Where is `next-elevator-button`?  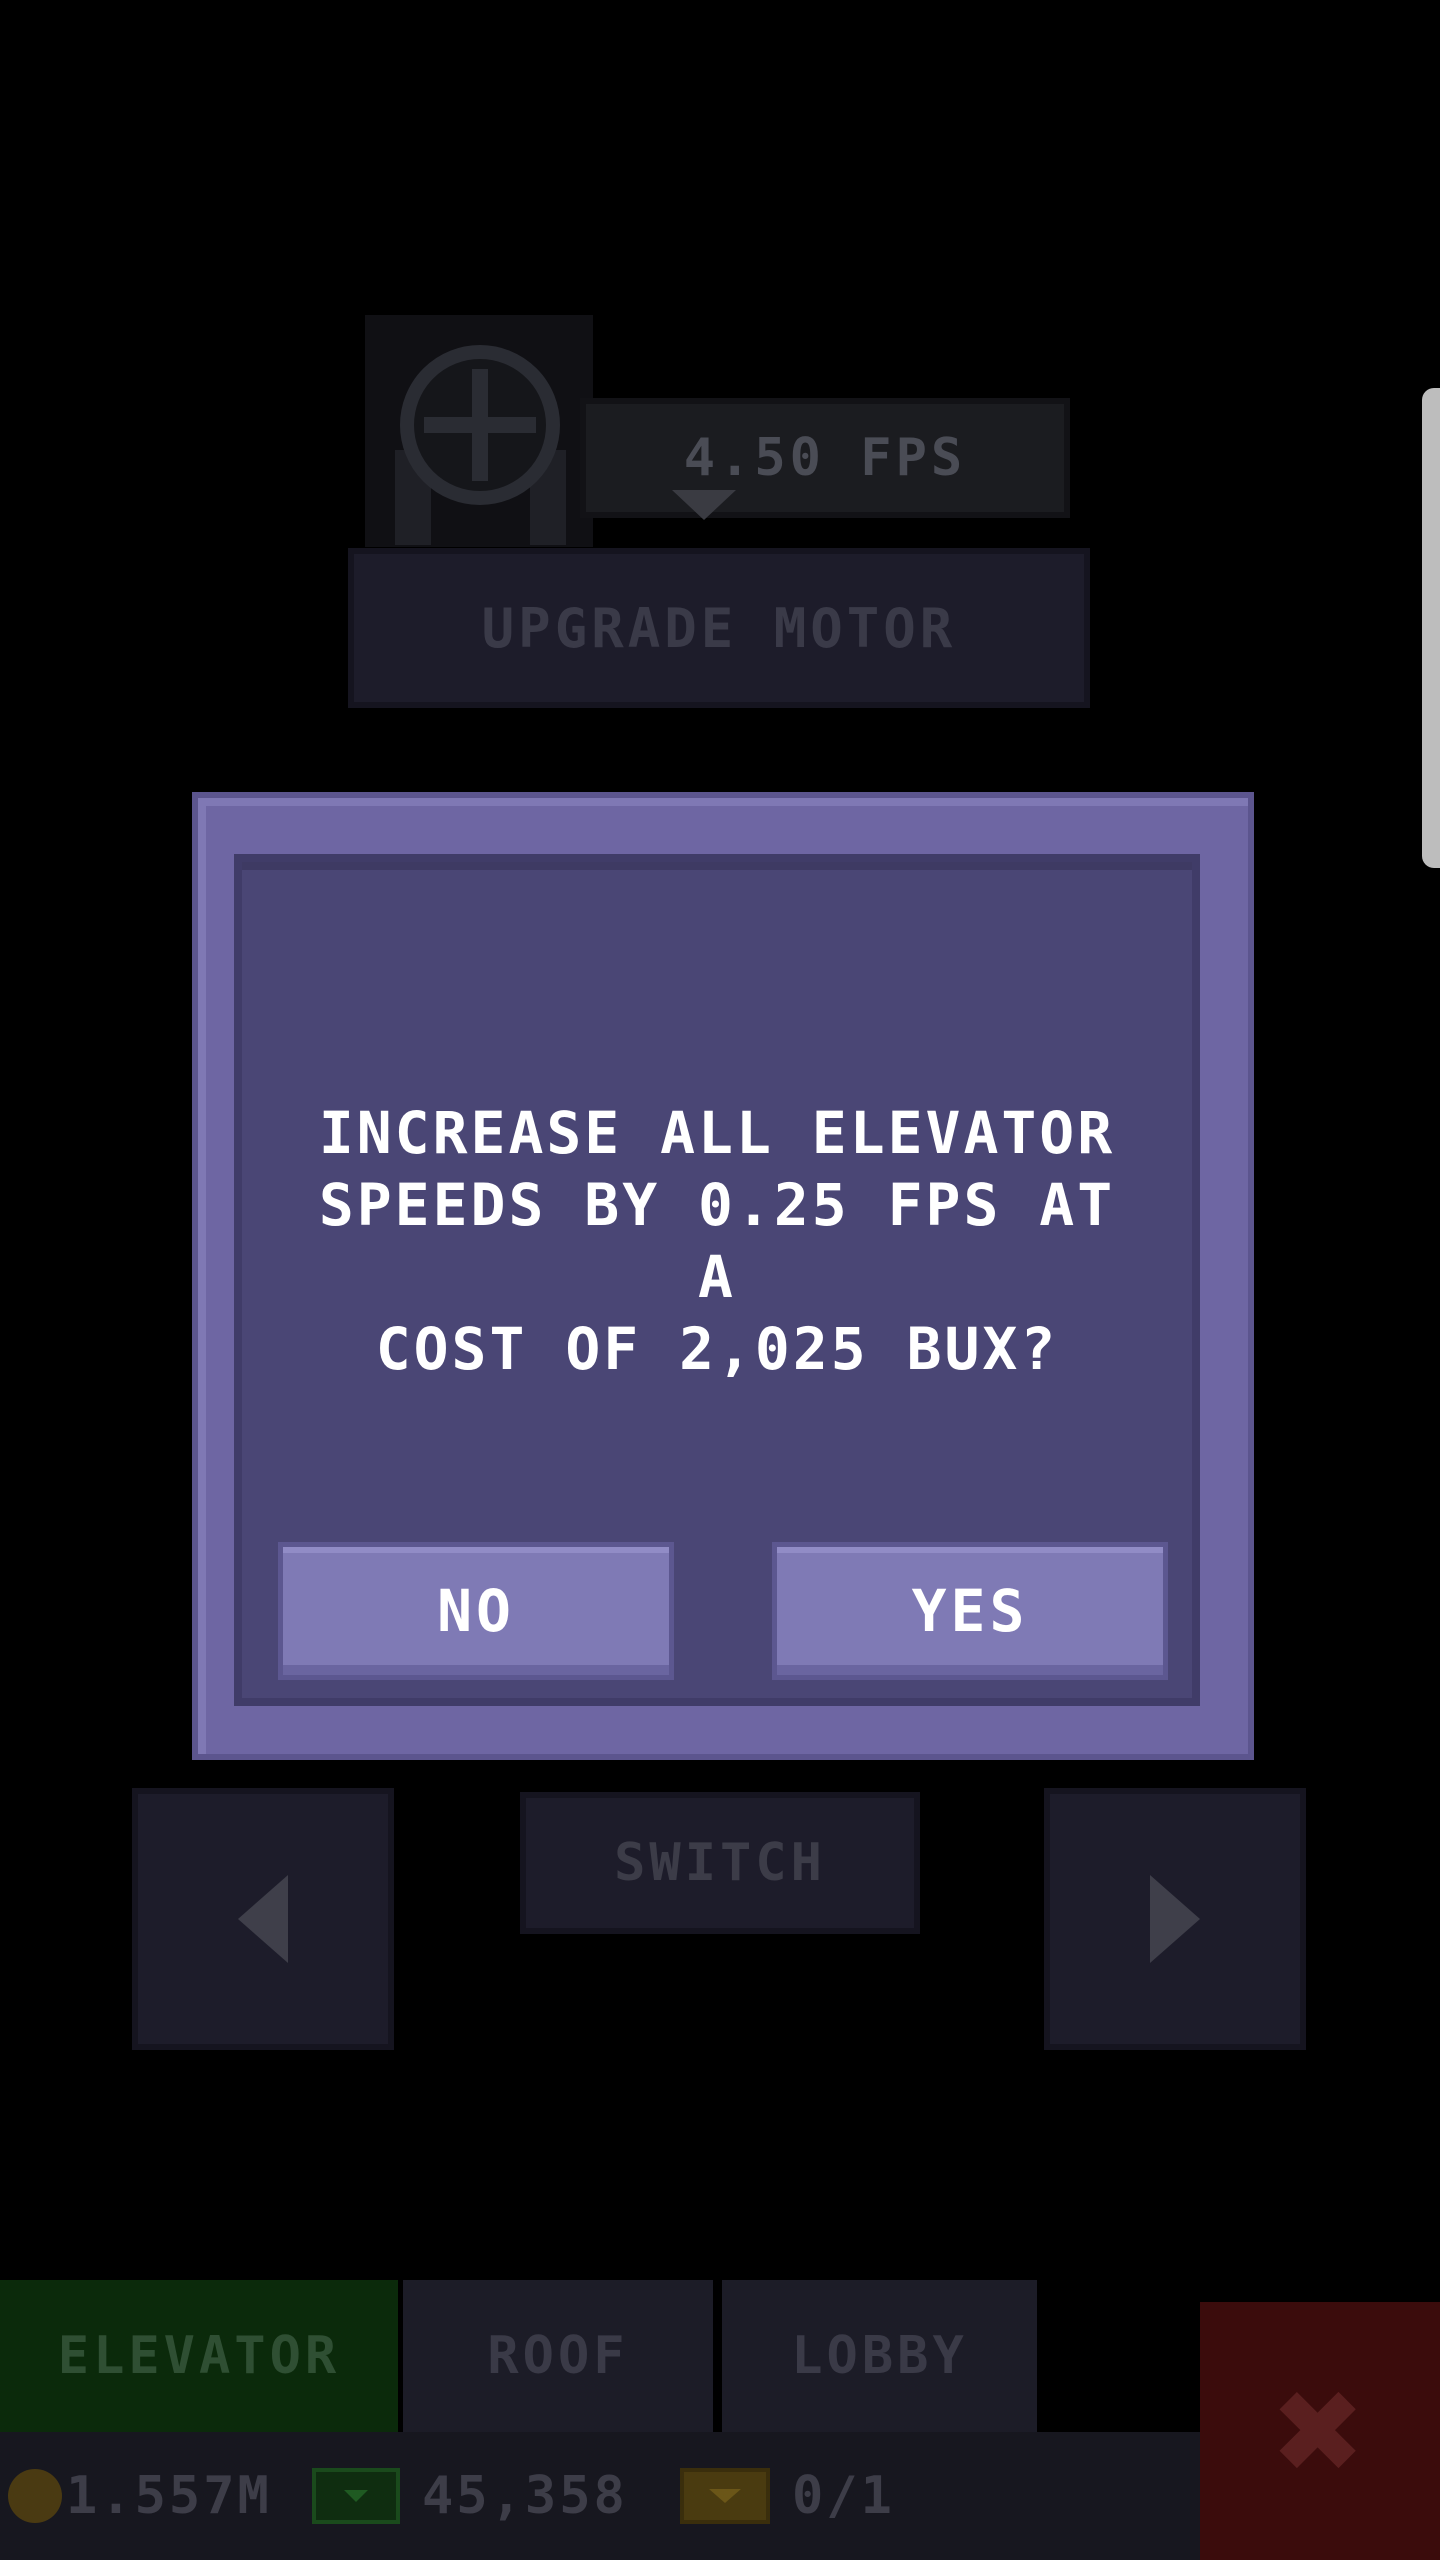 next-elevator-button is located at coordinates (1175, 1919).